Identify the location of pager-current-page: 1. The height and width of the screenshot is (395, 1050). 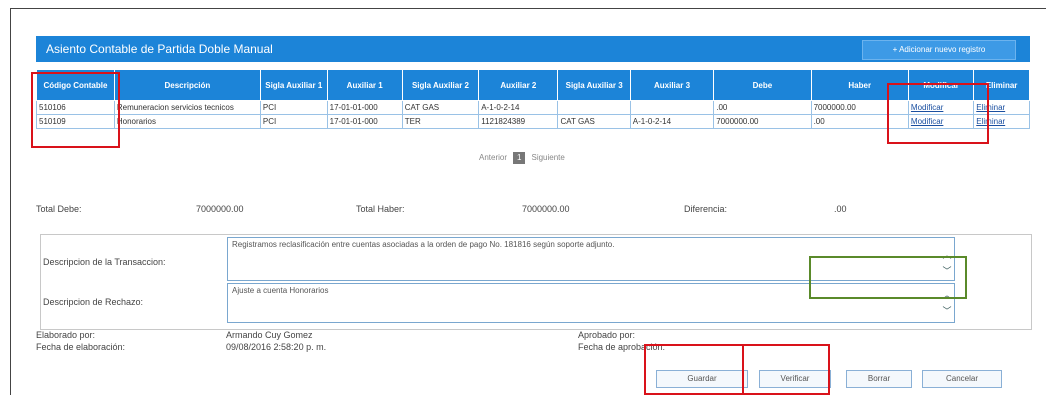
(519, 158).